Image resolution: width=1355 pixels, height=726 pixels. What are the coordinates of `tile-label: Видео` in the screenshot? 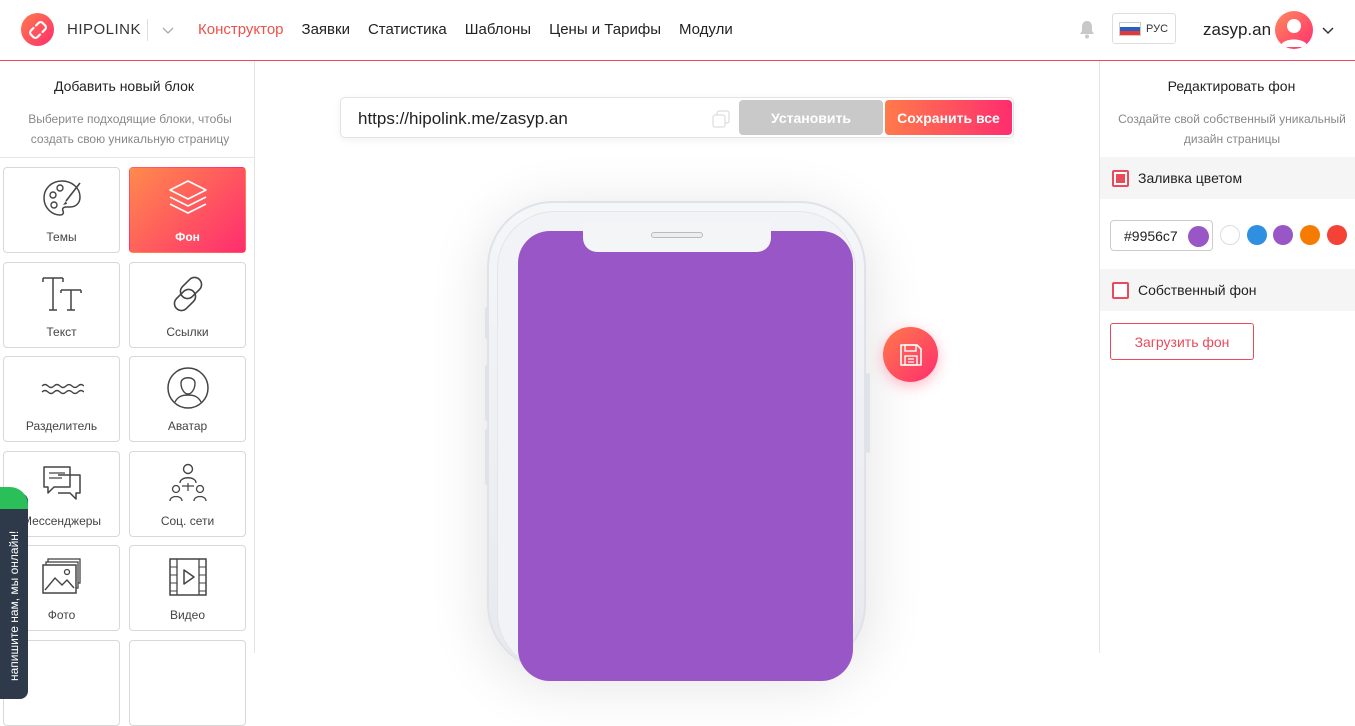 It's located at (187, 615).